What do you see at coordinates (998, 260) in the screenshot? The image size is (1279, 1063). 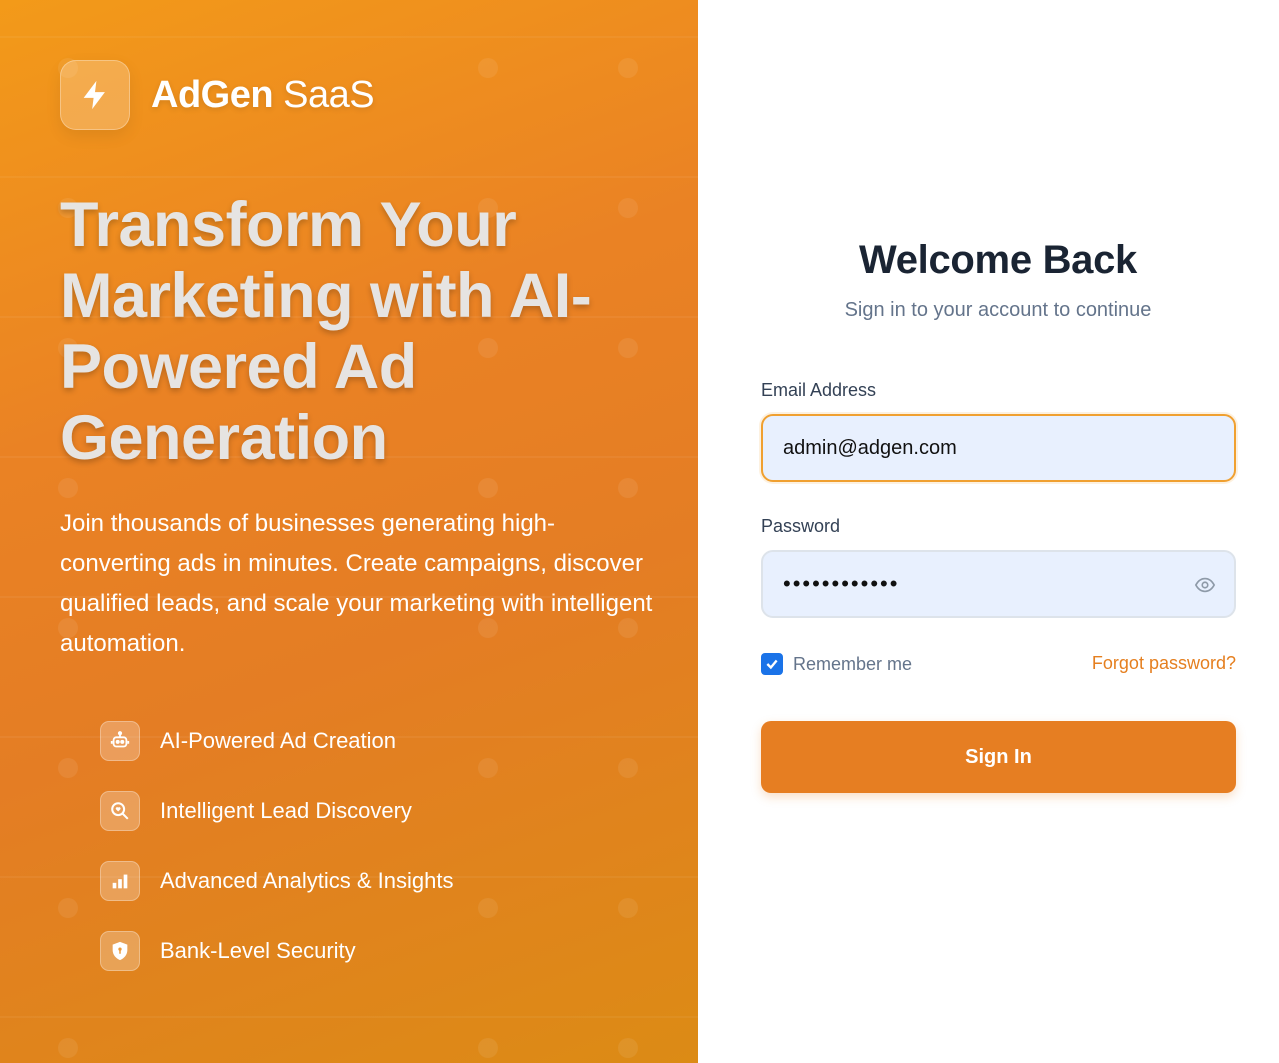 I see `login-title: Welcome Back` at bounding box center [998, 260].